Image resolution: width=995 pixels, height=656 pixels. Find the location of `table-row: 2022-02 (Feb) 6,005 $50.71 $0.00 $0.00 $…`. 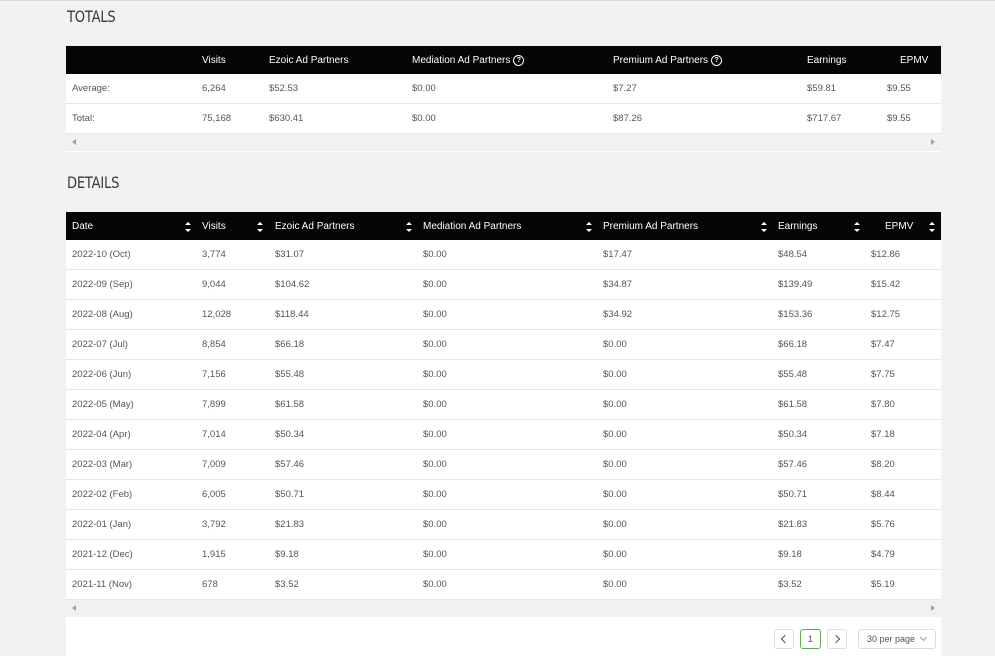

table-row: 2022-02 (Feb) 6,005 $50.71 $0.00 $0.00 $… is located at coordinates (503, 495).